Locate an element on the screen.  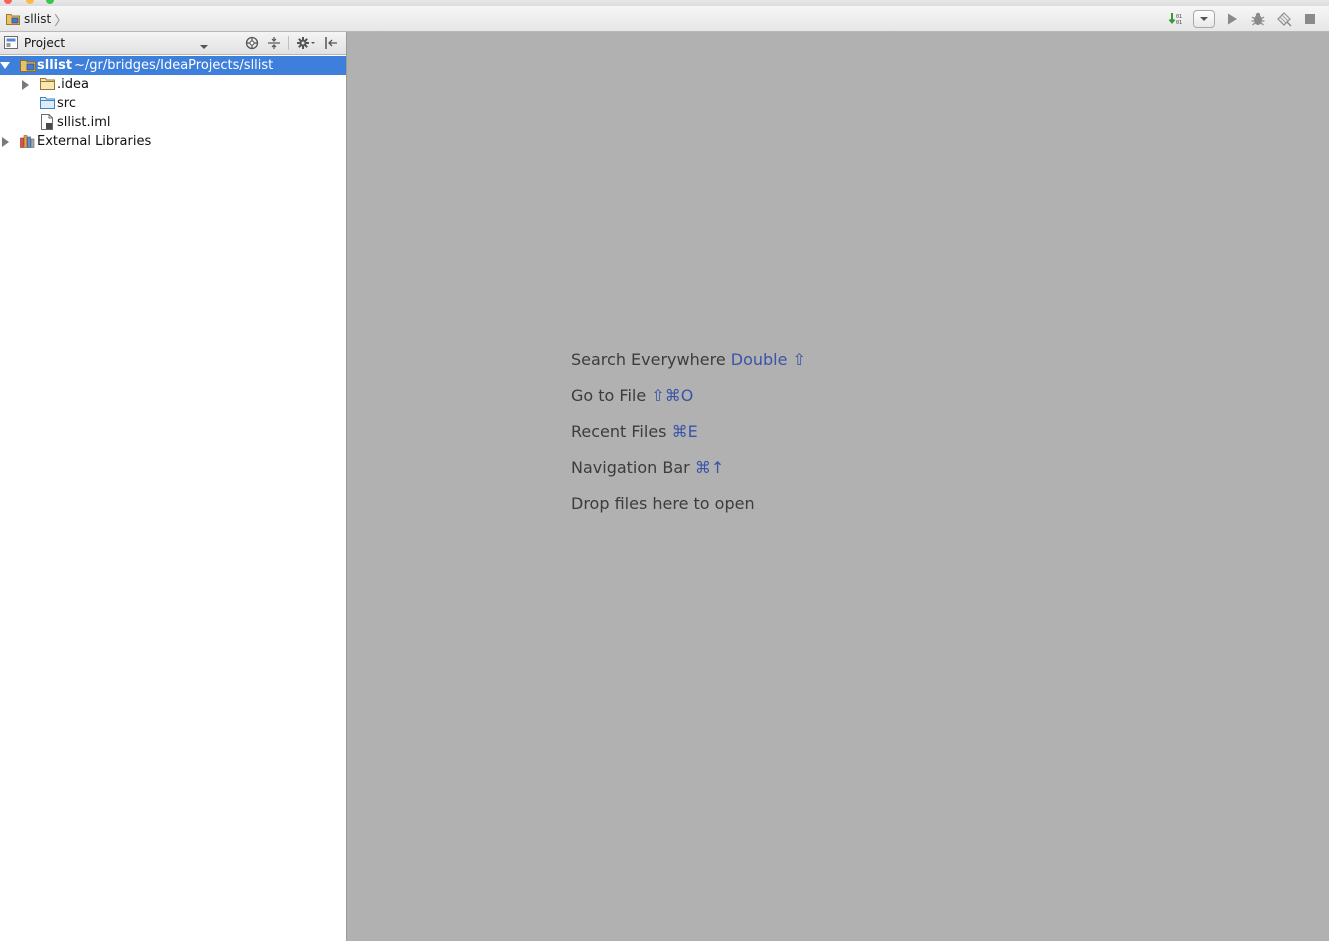
tree-item-label: sllist is located at coordinates (55, 65).